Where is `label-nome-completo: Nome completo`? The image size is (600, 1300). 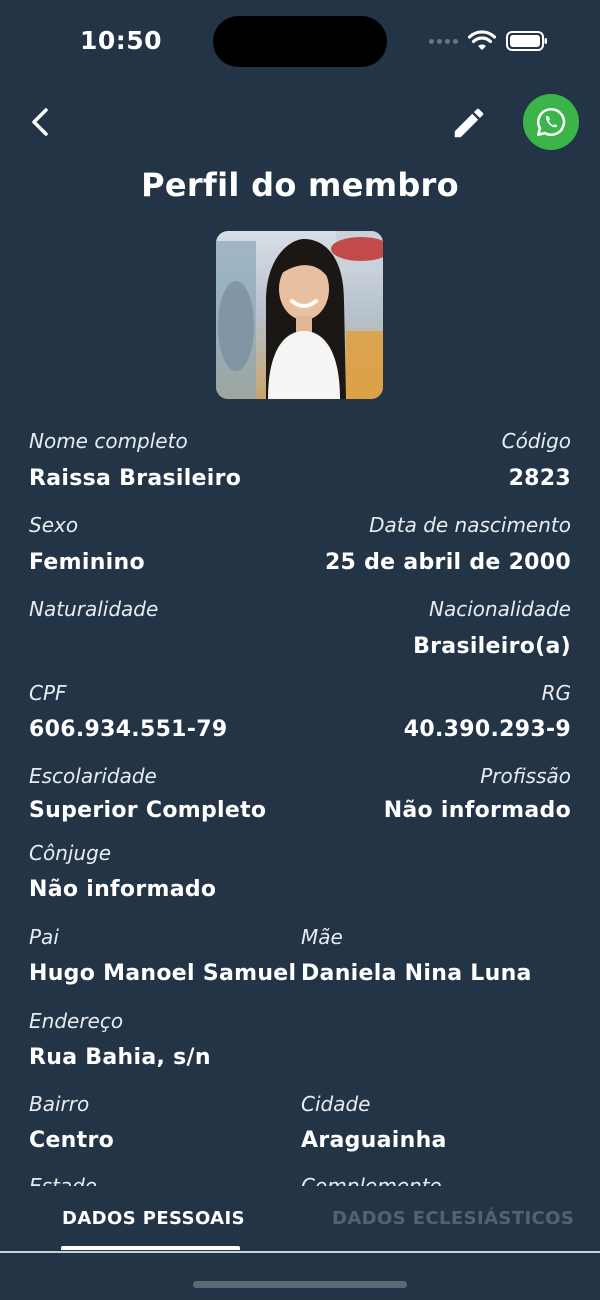 label-nome-completo: Nome completo is located at coordinates (108, 441).